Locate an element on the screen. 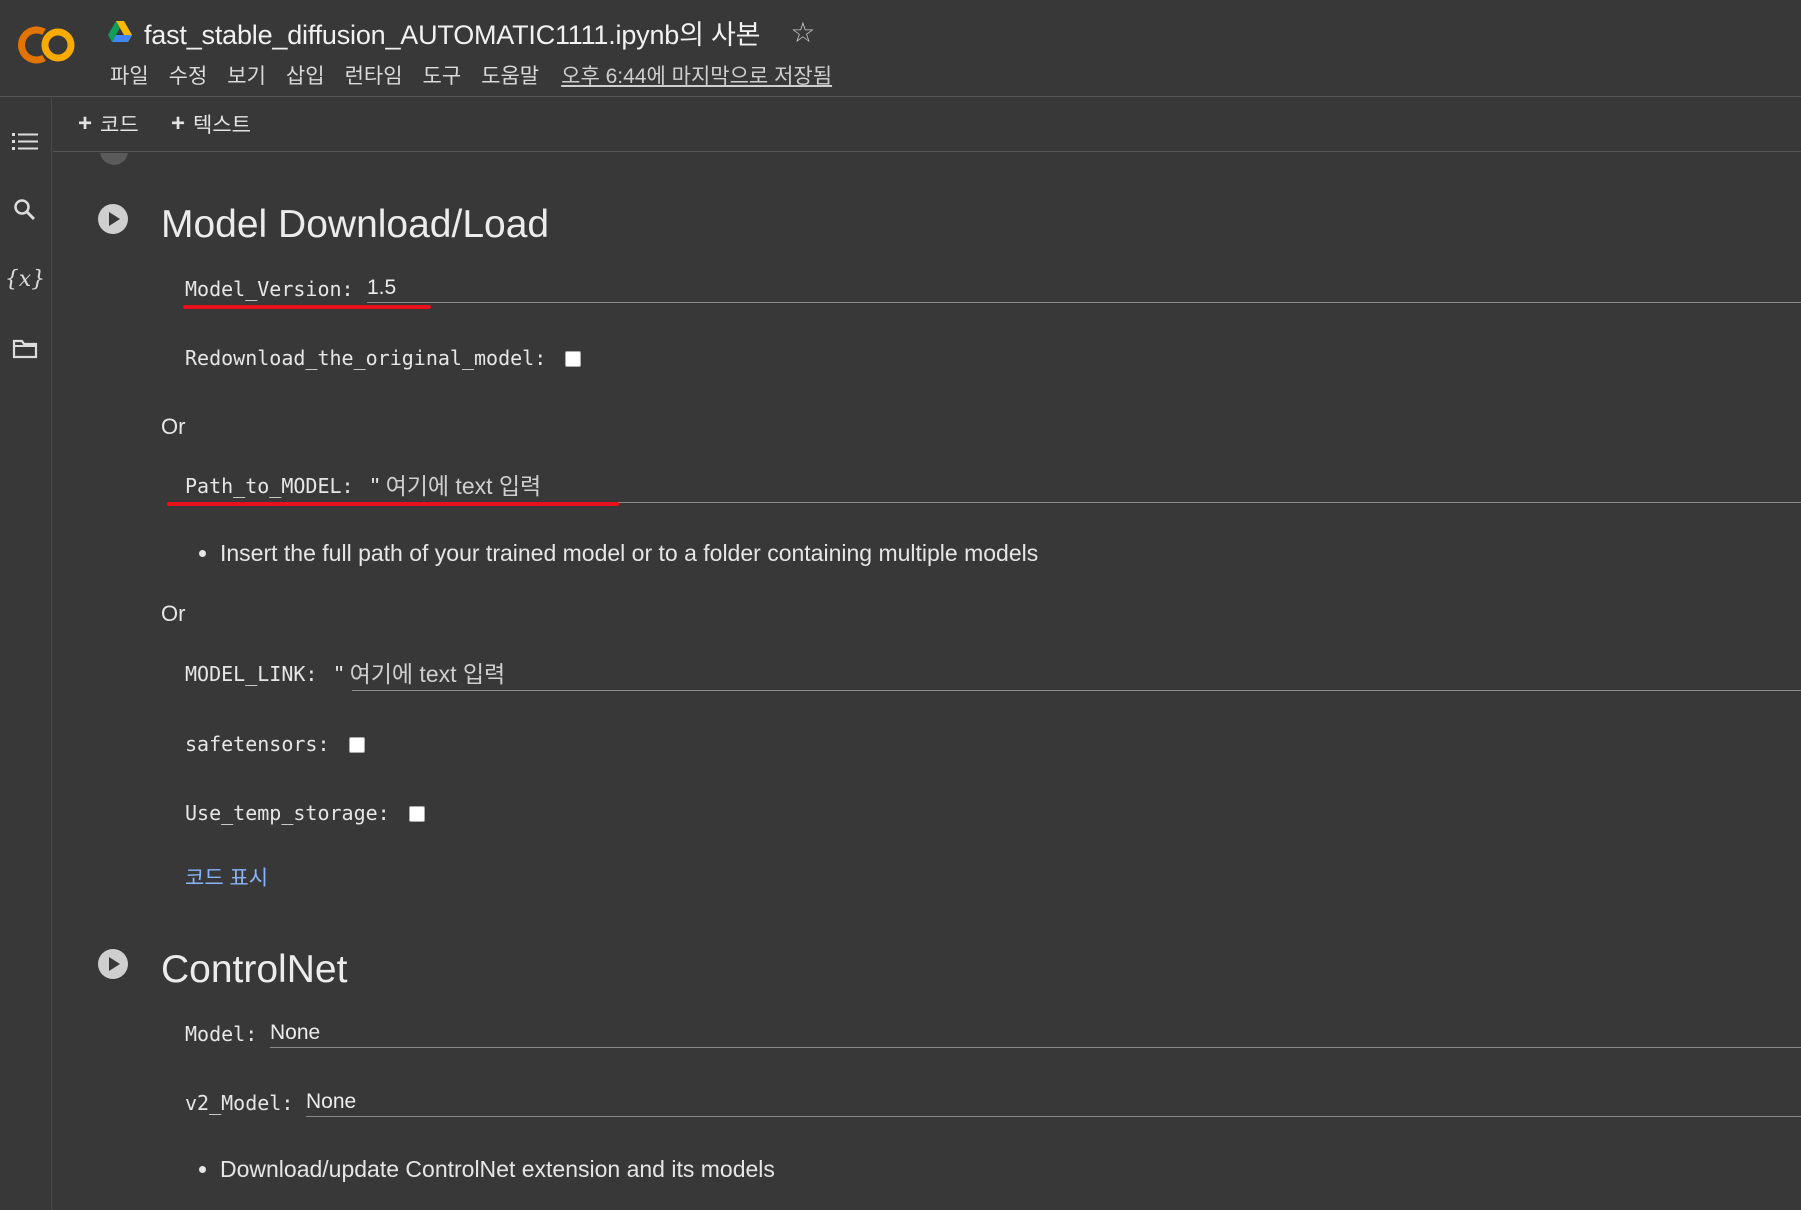  variables-icon: {x} is located at coordinates (25, 279).